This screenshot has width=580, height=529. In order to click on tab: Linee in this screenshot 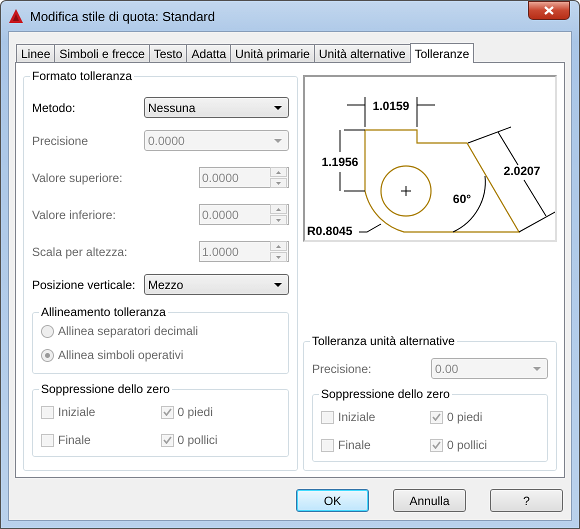, I will do `click(36, 53)`.